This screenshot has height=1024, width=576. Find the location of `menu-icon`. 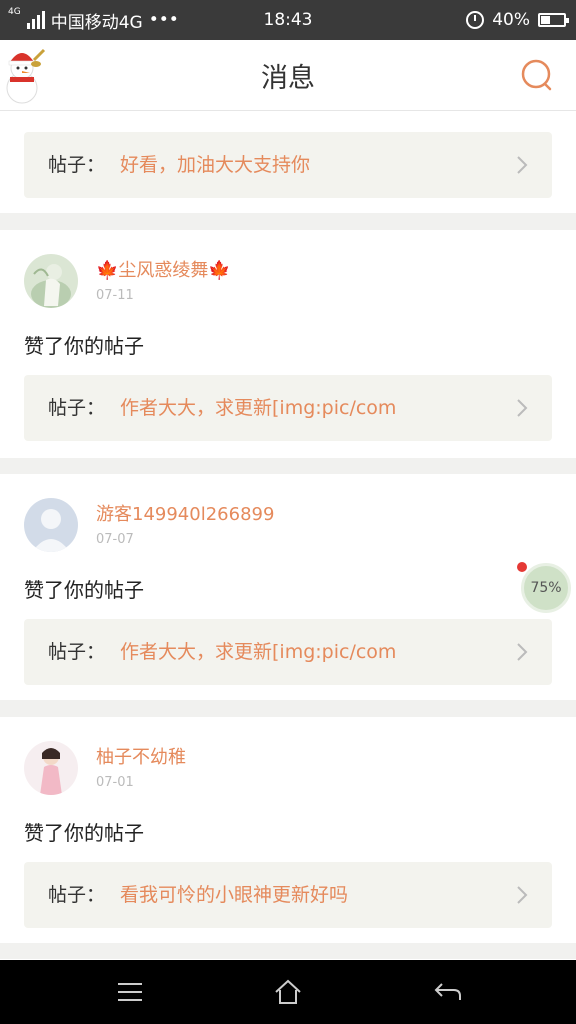

menu-icon is located at coordinates (130, 992).